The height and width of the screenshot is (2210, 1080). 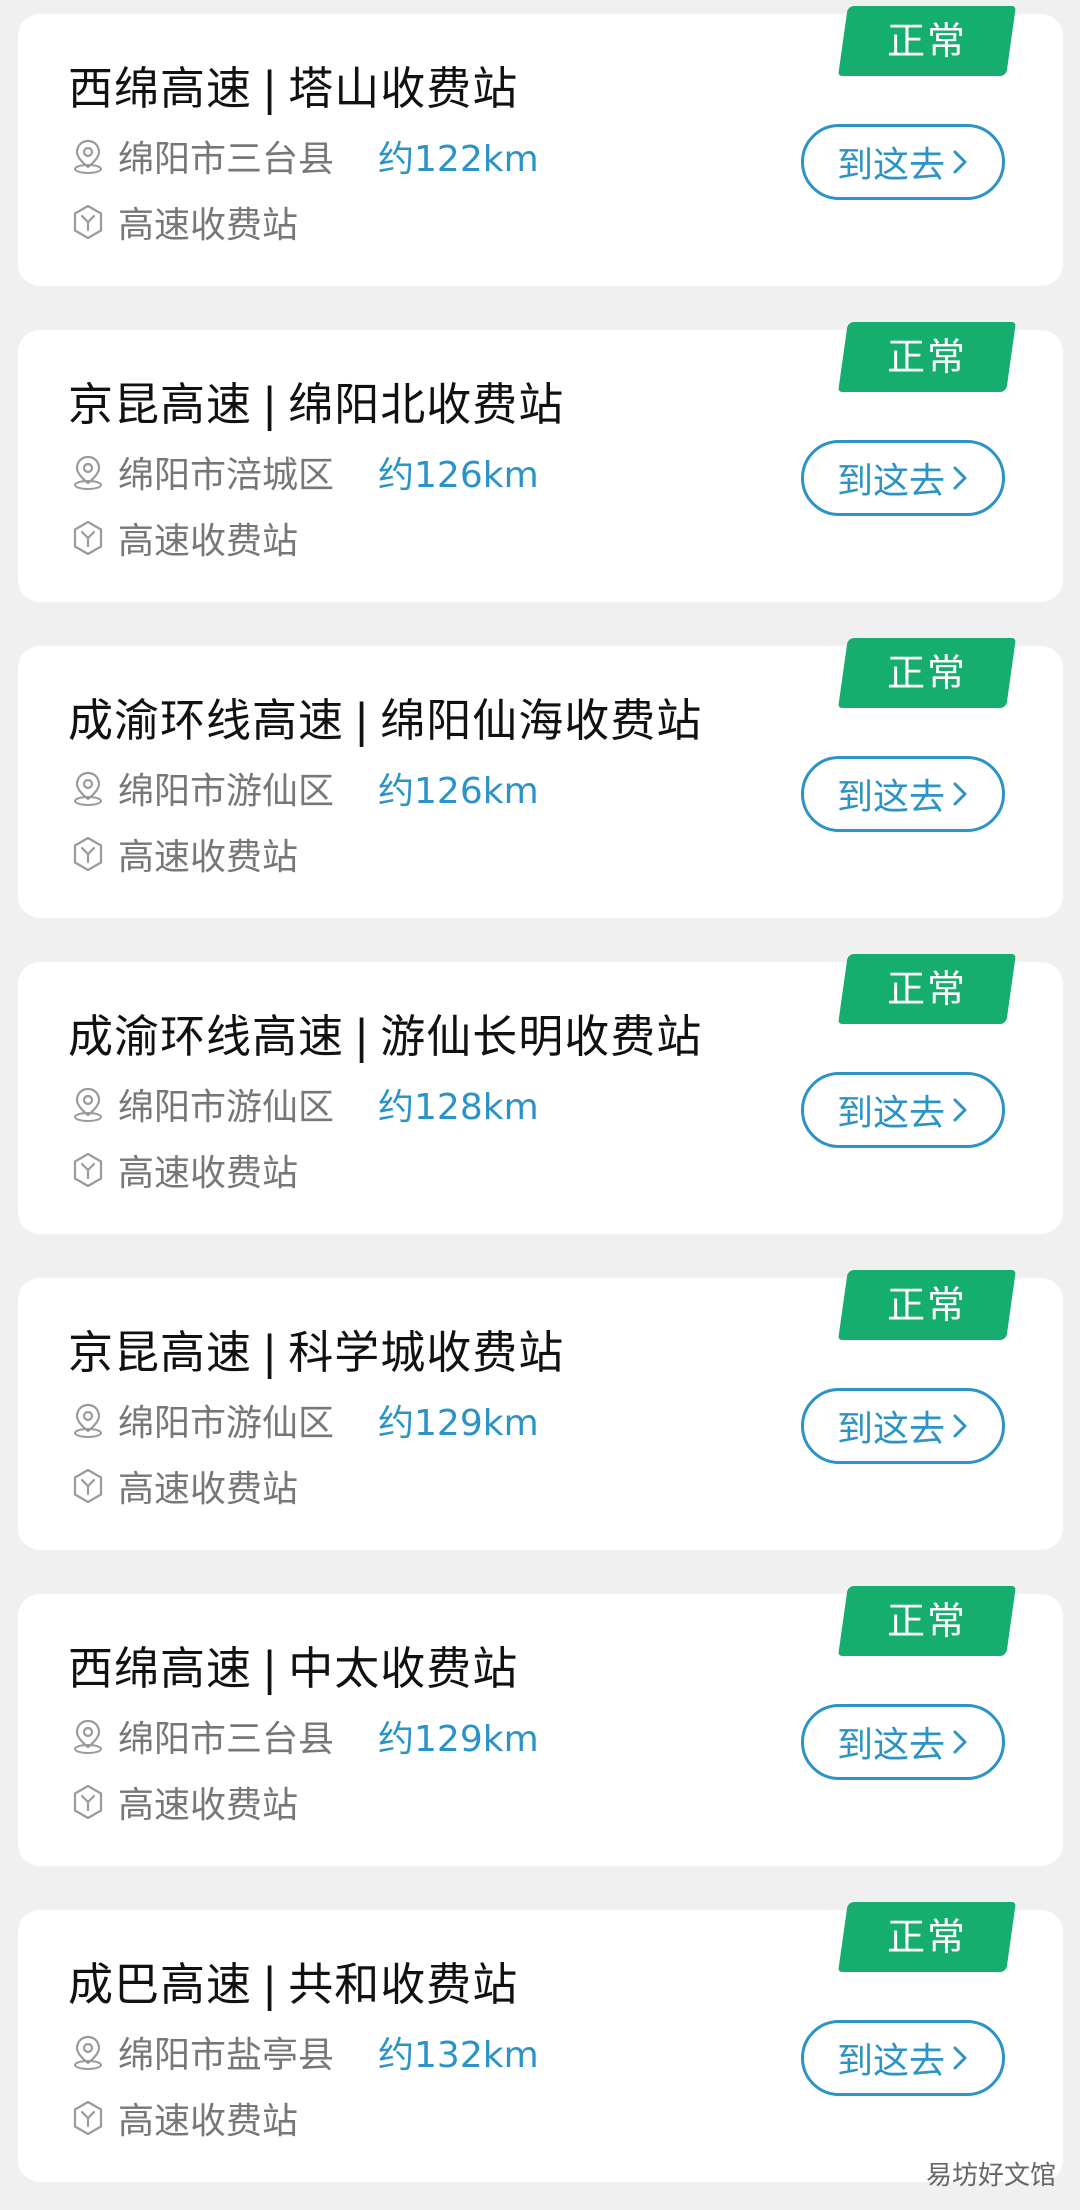 I want to click on station-card: 正常 西绵高速 | 塔山收费站 绵阳市三台县 约122km 高速收费站 到这去, so click(x=540, y=146).